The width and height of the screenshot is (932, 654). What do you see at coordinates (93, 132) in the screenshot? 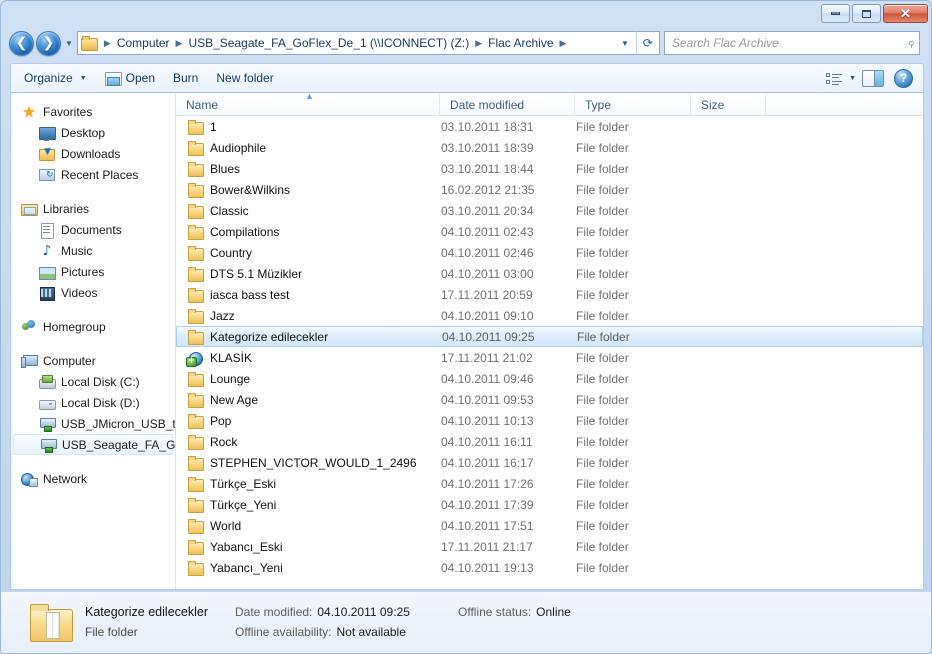
I see `sidebar-item-desktop: Desktop` at bounding box center [93, 132].